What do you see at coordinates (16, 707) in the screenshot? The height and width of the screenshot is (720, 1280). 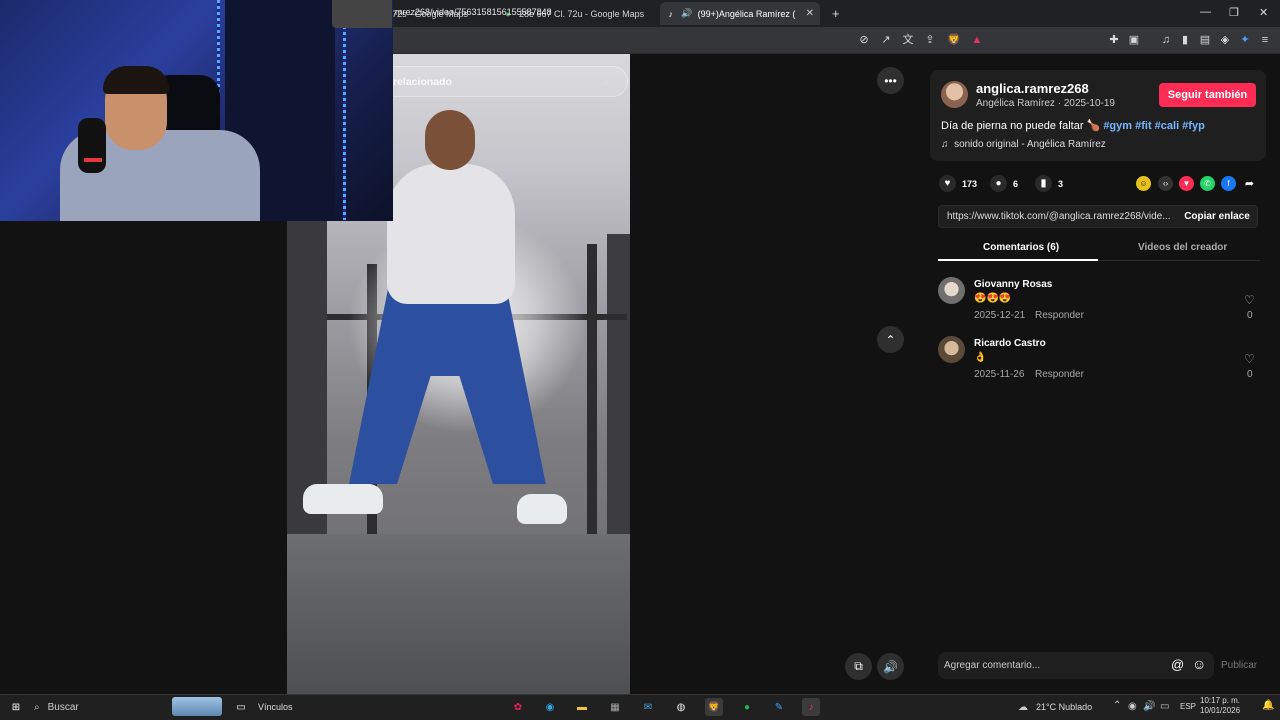 I see `windows-start-icon: ⊞` at bounding box center [16, 707].